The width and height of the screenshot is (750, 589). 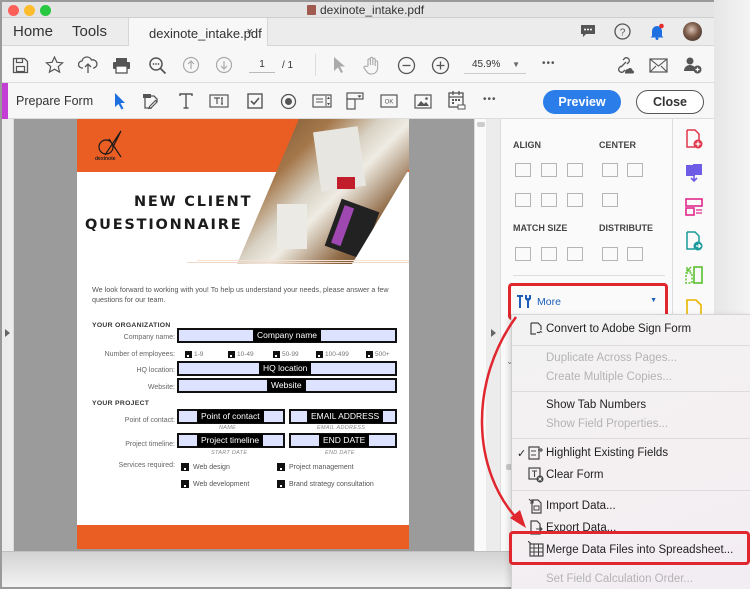 I want to click on expand-left-panel-icon, so click(x=7, y=333).